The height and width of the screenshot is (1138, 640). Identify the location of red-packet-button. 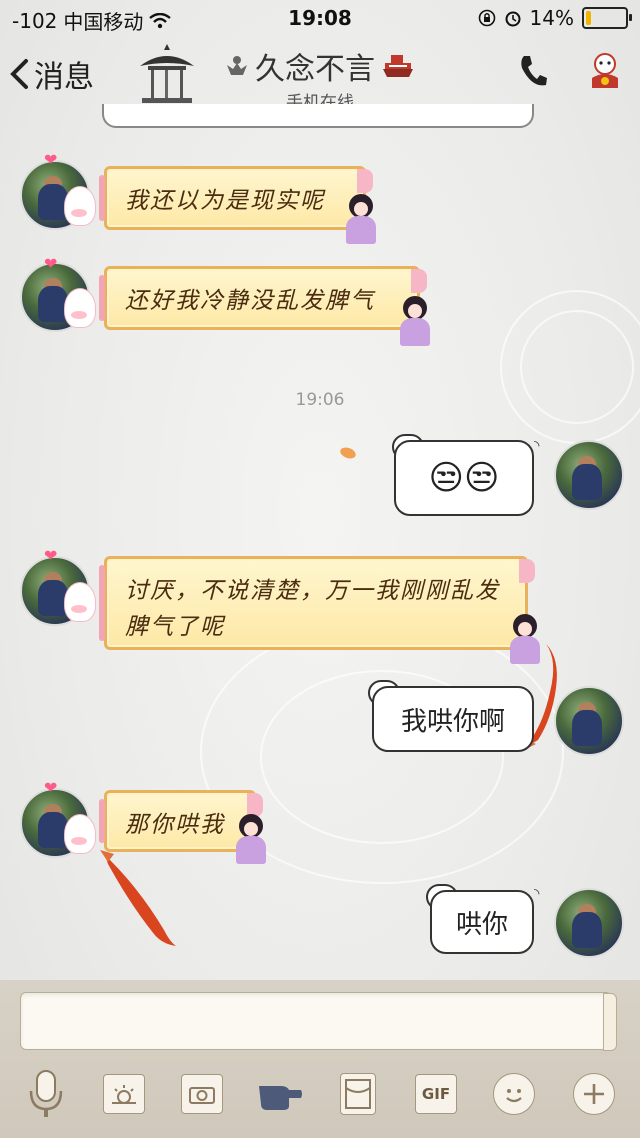
(358, 1094).